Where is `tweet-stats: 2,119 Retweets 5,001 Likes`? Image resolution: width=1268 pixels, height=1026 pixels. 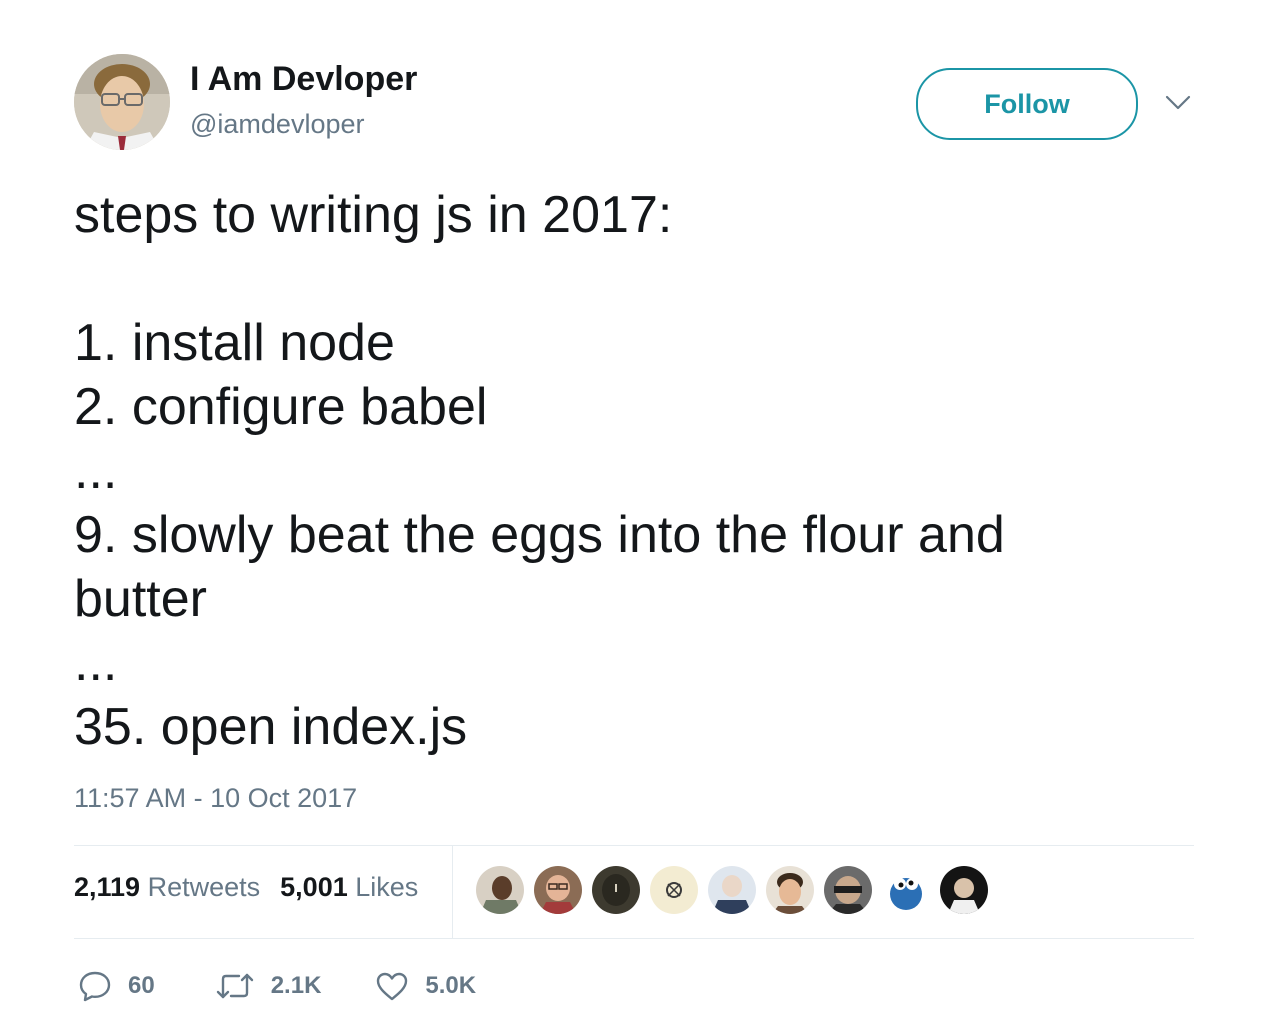 tweet-stats: 2,119 Retweets 5,001 Likes is located at coordinates (246, 887).